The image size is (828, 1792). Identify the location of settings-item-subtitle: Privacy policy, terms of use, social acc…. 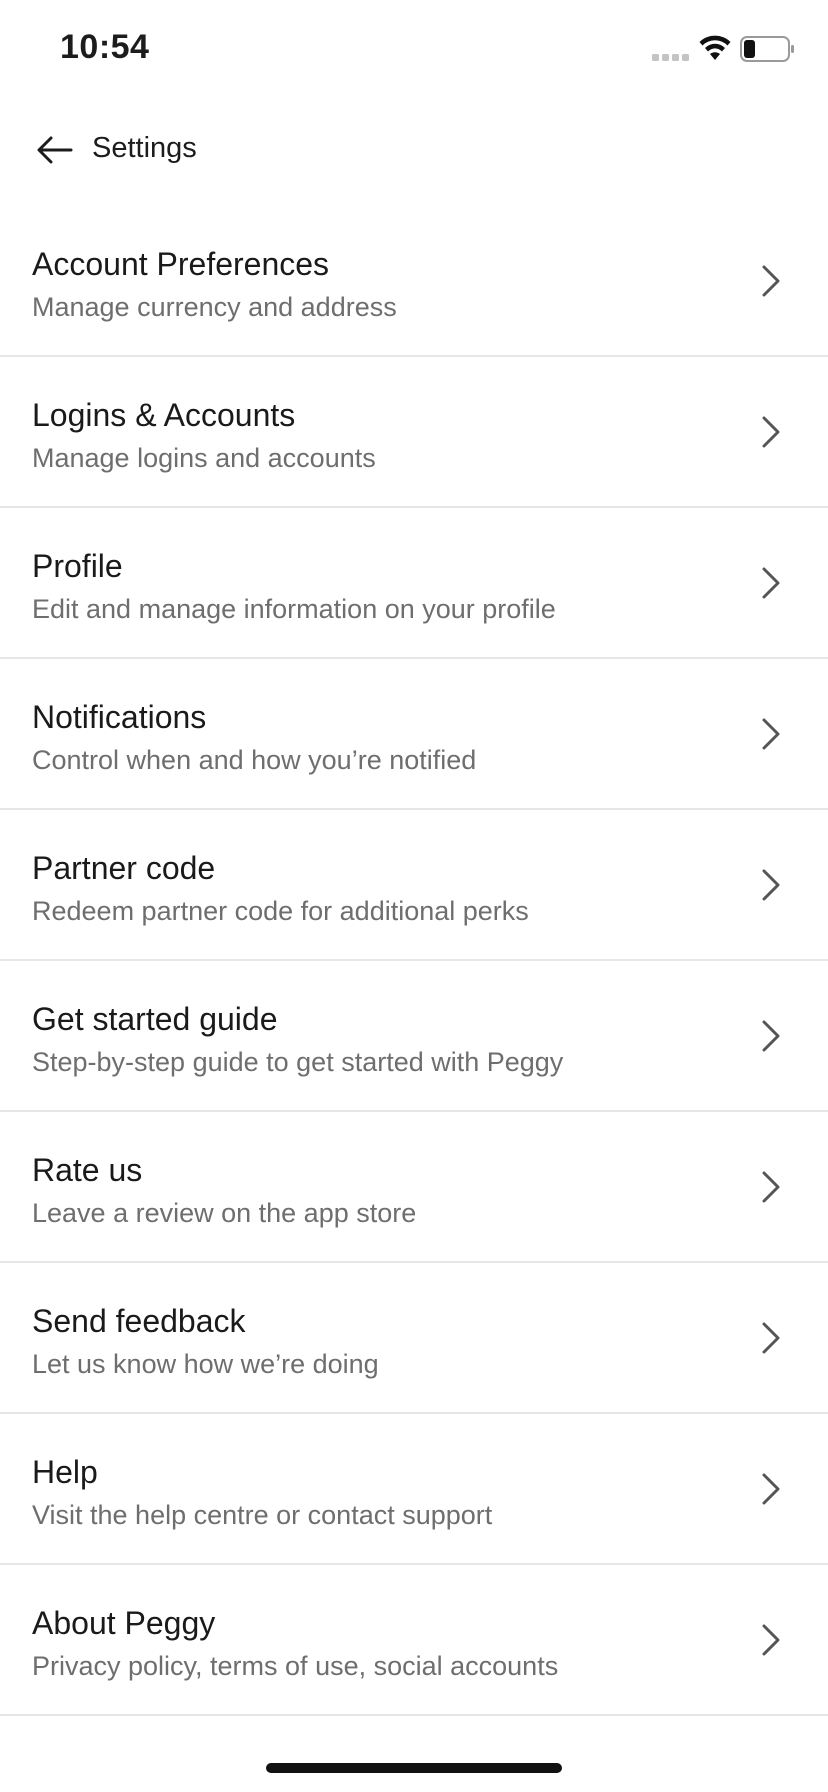
(295, 1666).